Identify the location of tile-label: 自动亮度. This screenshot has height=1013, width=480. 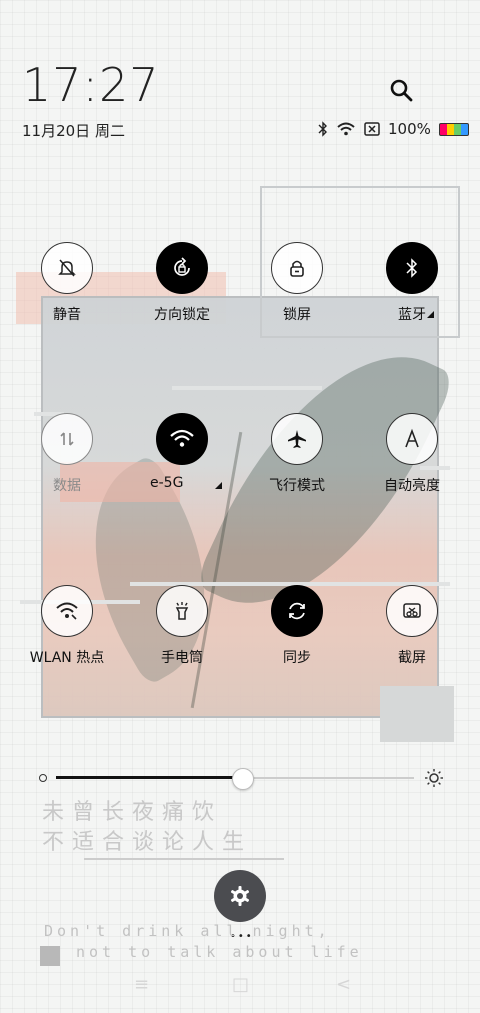
(412, 486).